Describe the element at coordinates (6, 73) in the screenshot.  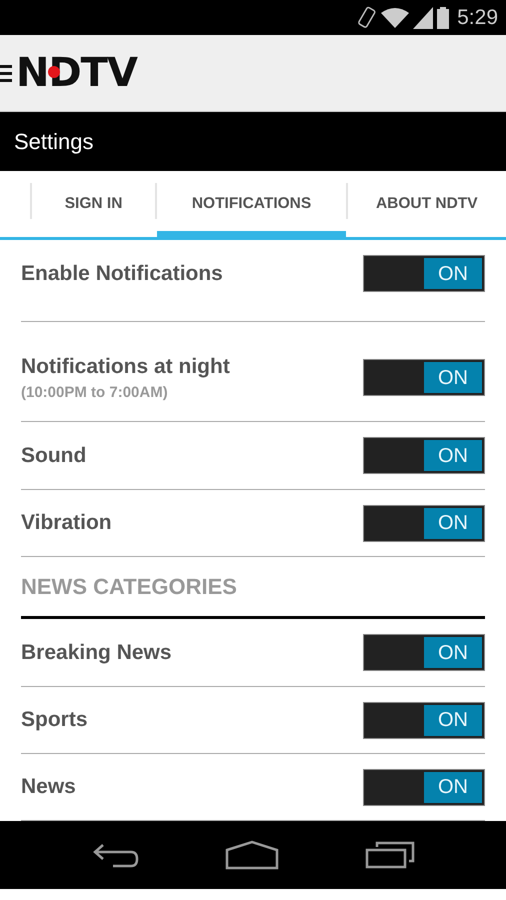
I see `menu-icon` at that location.